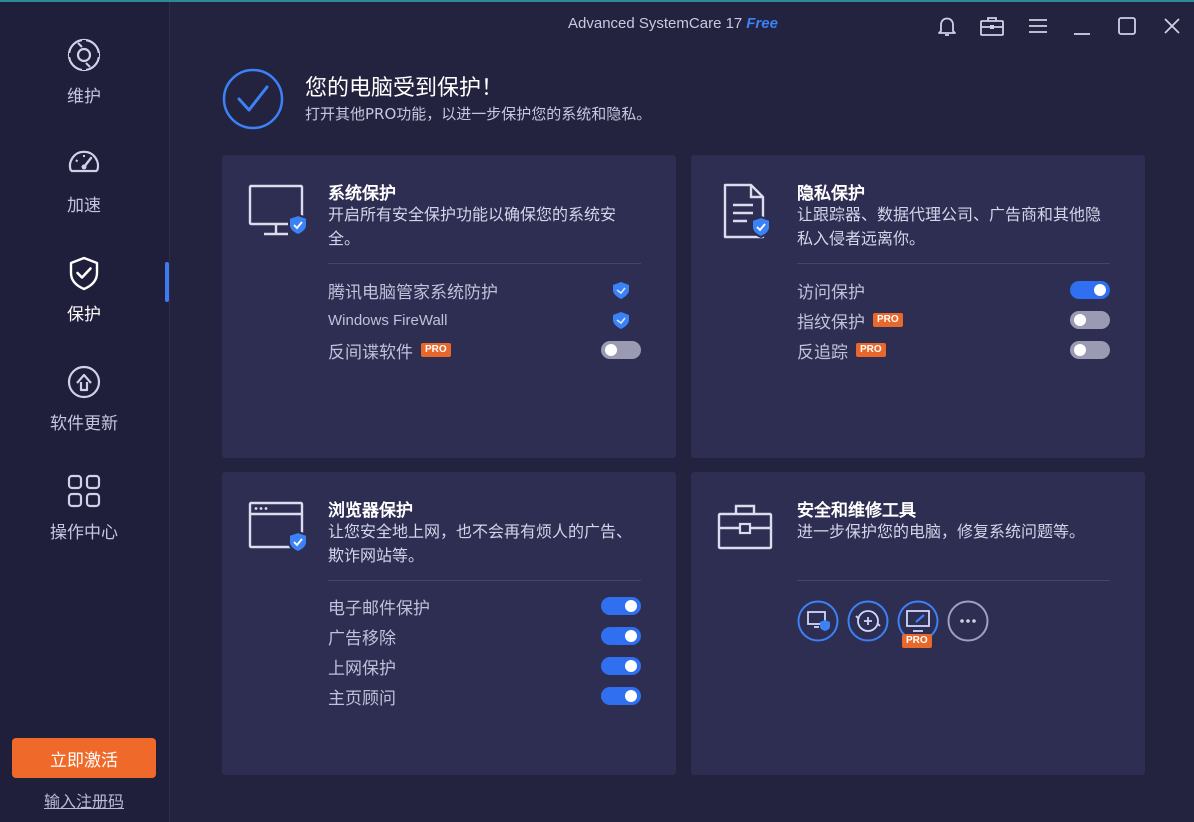 This screenshot has width=1194, height=822. What do you see at coordinates (84, 382) in the screenshot?
I see `update-arrow-icon` at bounding box center [84, 382].